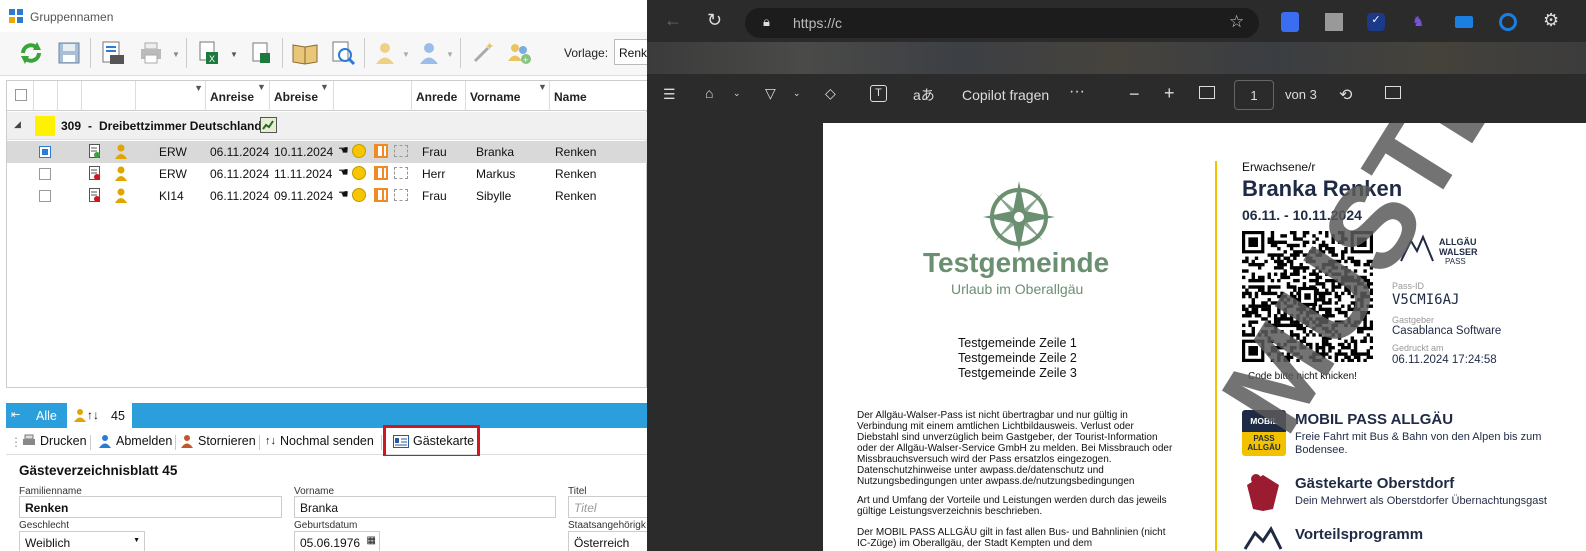 The height and width of the screenshot is (551, 1586). I want to click on grid-header-select, so click(20, 96).